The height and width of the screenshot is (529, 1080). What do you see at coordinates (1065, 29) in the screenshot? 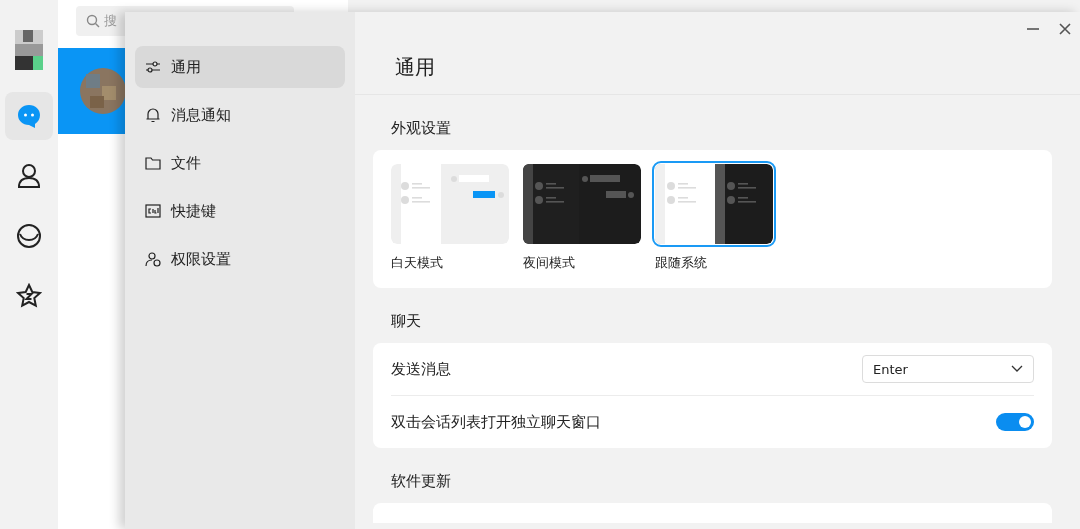
I see `close-icon` at bounding box center [1065, 29].